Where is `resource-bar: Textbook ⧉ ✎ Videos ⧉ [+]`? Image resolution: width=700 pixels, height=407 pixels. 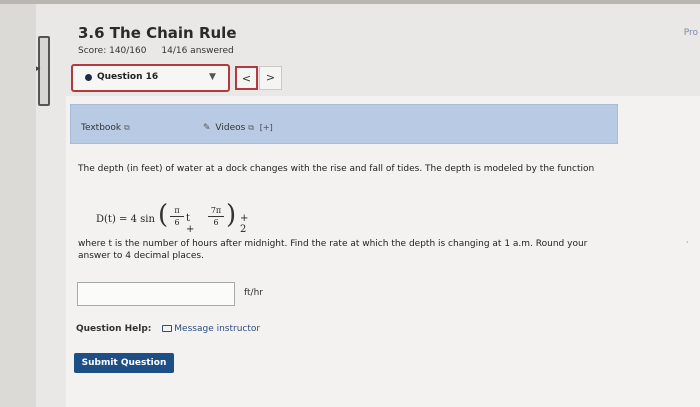
resource-bar: Textbook ⧉ ✎ Videos ⧉ [+] is located at coordinates (344, 124).